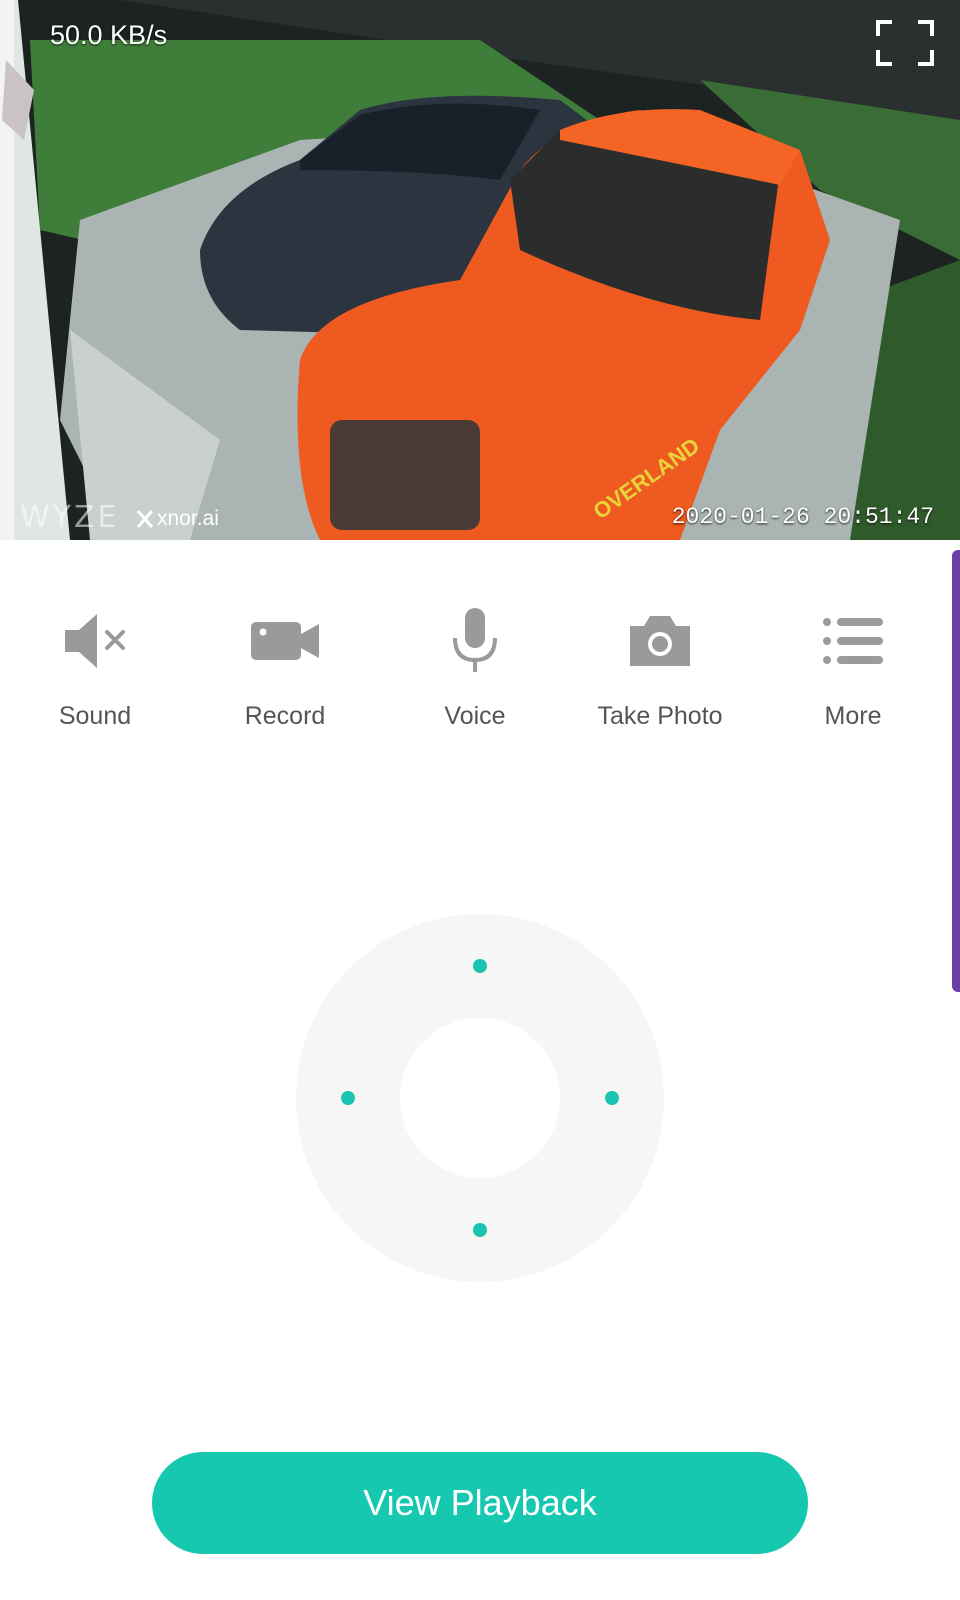 The image size is (960, 1600). What do you see at coordinates (145, 519) in the screenshot?
I see `xnor-logo-icon` at bounding box center [145, 519].